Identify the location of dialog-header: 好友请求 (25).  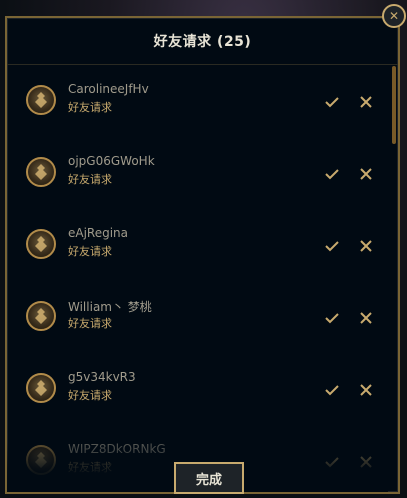
(202, 41).